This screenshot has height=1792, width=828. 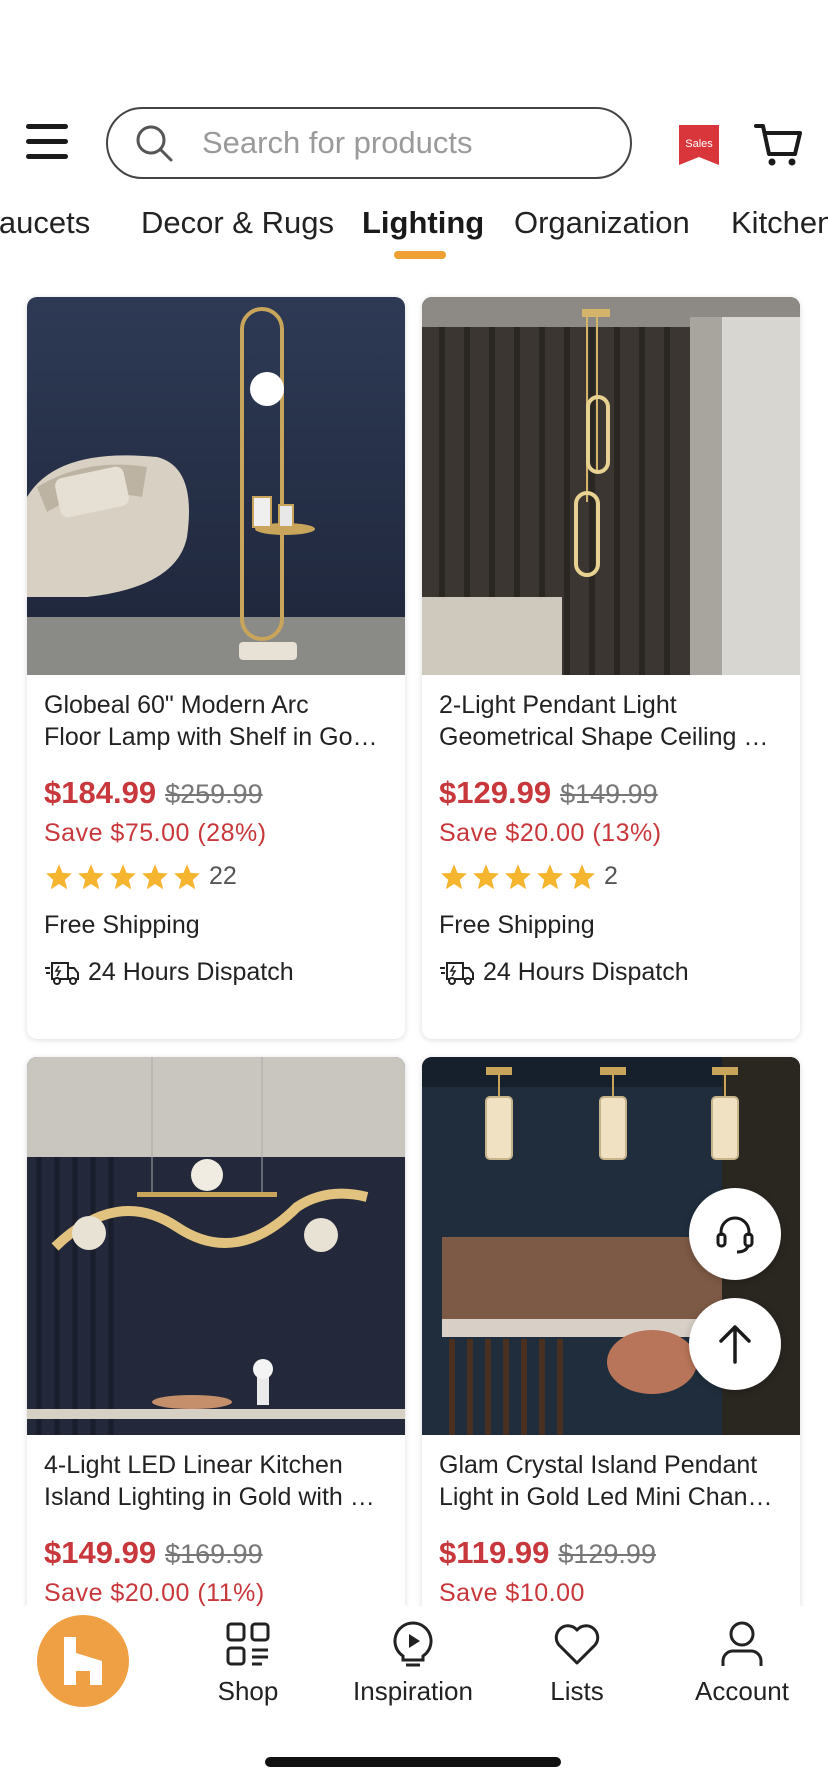 I want to click on headset-icon, so click(x=735, y=1235).